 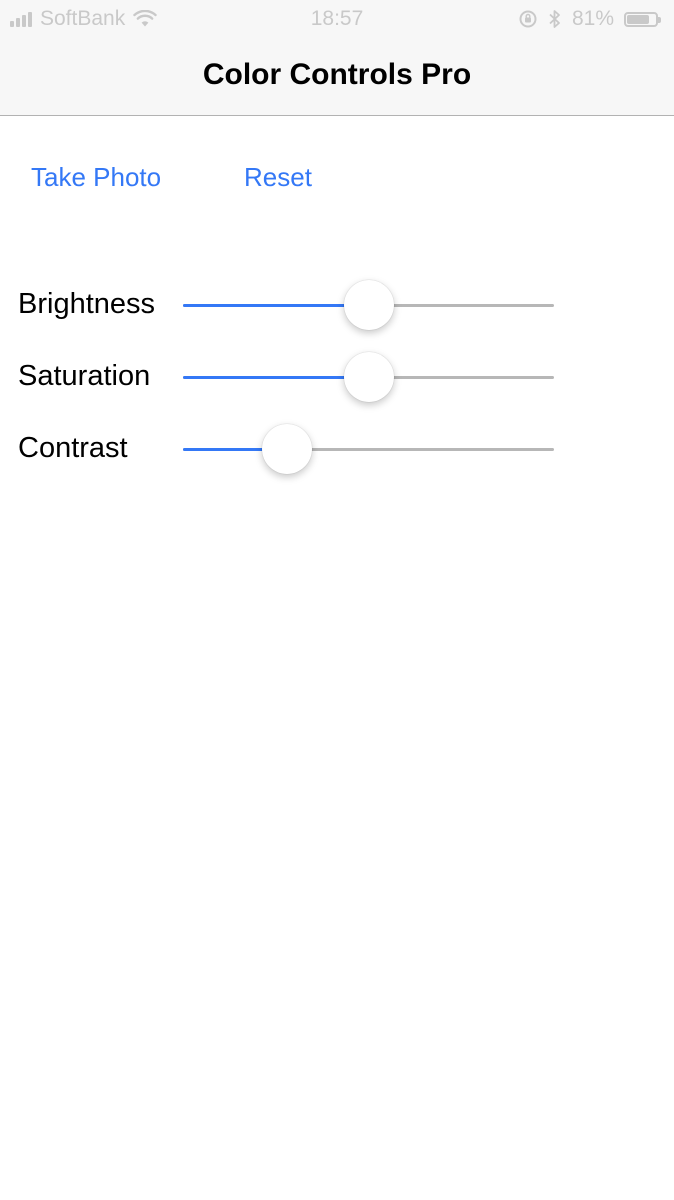 What do you see at coordinates (286, 449) in the screenshot?
I see `contrast-slider-thumb` at bounding box center [286, 449].